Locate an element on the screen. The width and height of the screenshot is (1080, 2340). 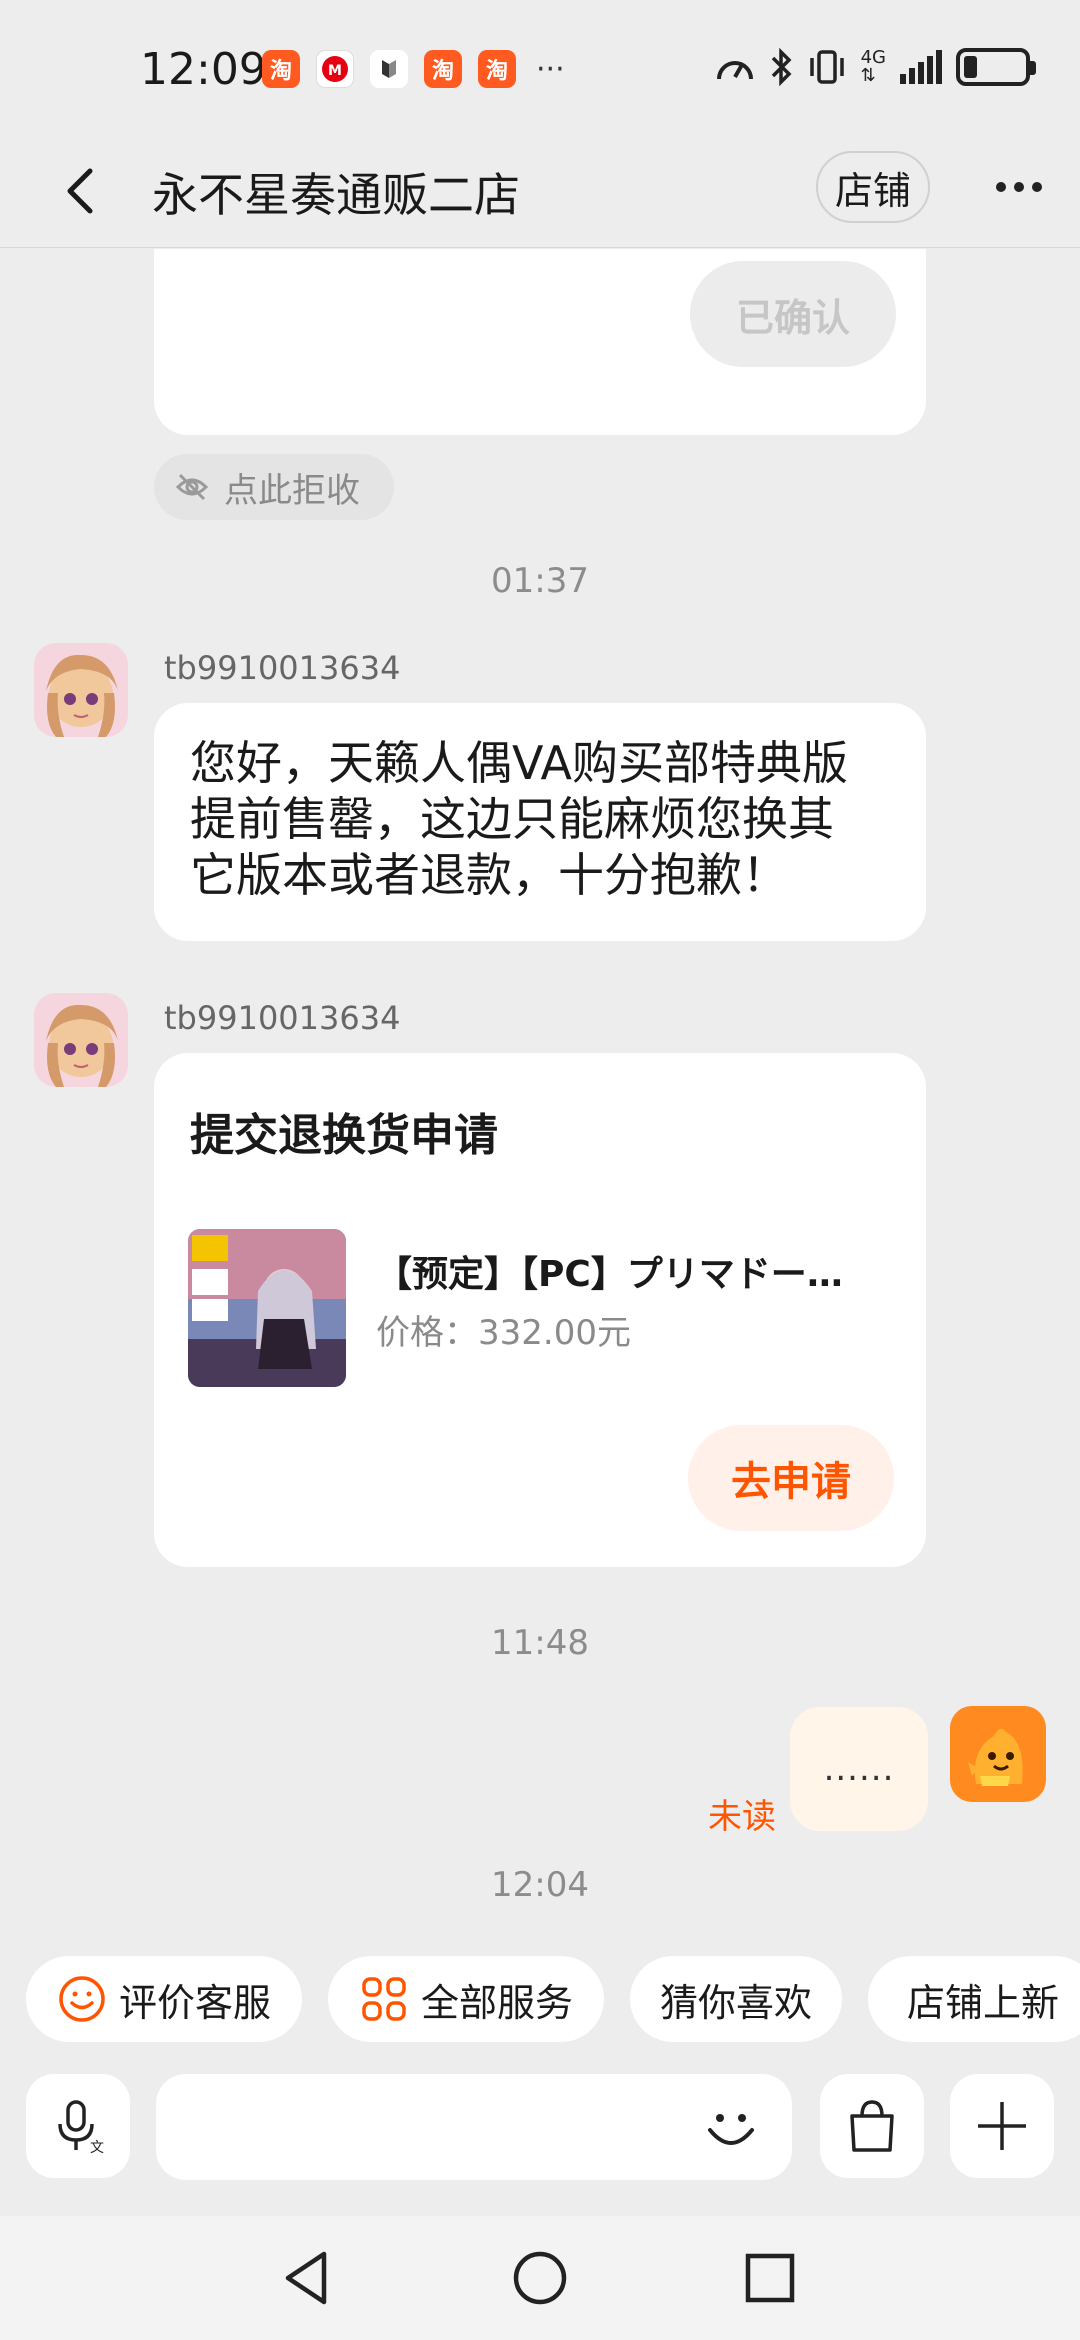
more-options-button is located at coordinates (1019, 187).